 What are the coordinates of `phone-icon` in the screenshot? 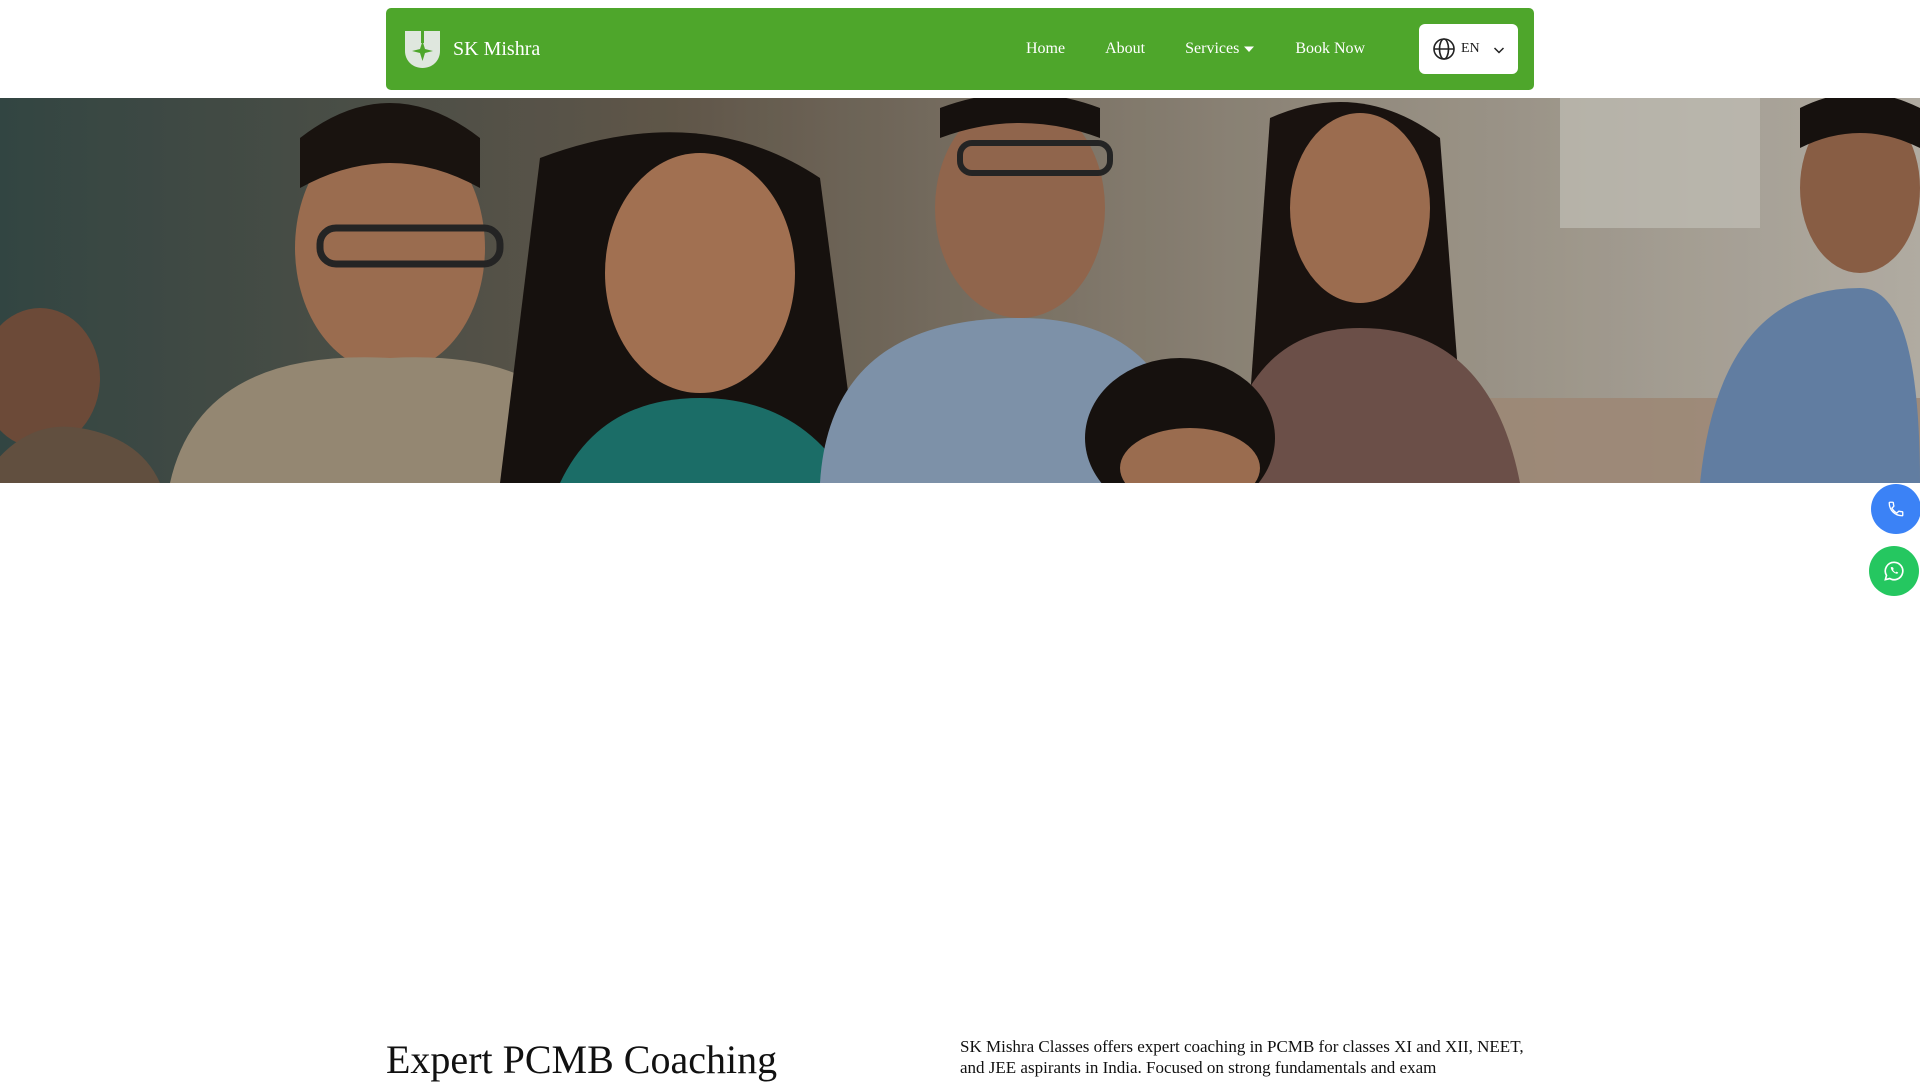 It's located at (1896, 509).